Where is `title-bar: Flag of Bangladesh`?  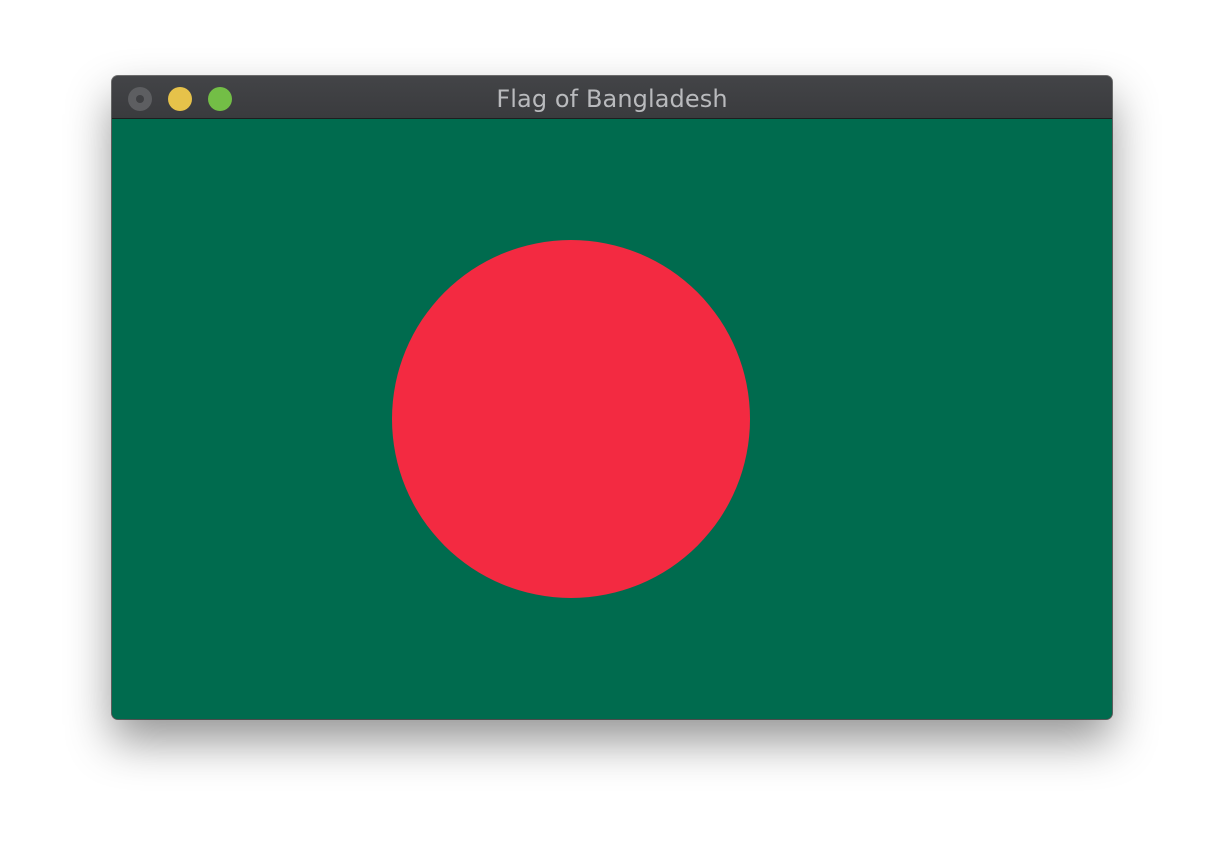 title-bar: Flag of Bangladesh is located at coordinates (612, 97).